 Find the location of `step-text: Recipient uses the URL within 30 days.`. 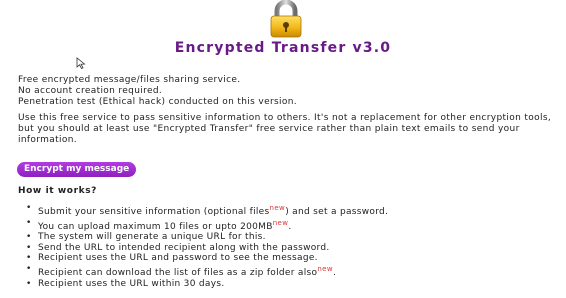

step-text: Recipient uses the URL within 30 days. is located at coordinates (131, 283).